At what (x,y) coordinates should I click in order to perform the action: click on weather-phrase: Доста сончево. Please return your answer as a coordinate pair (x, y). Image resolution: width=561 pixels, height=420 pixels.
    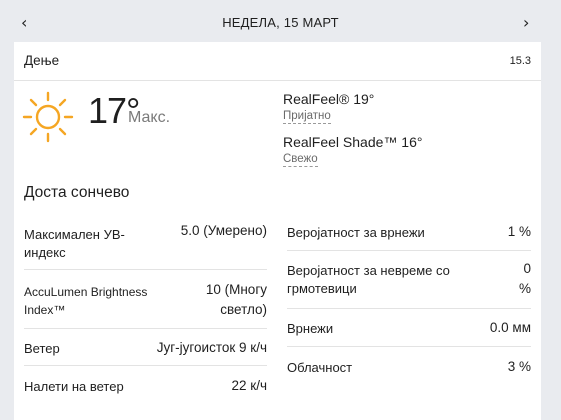
    Looking at the image, I should click on (77, 192).